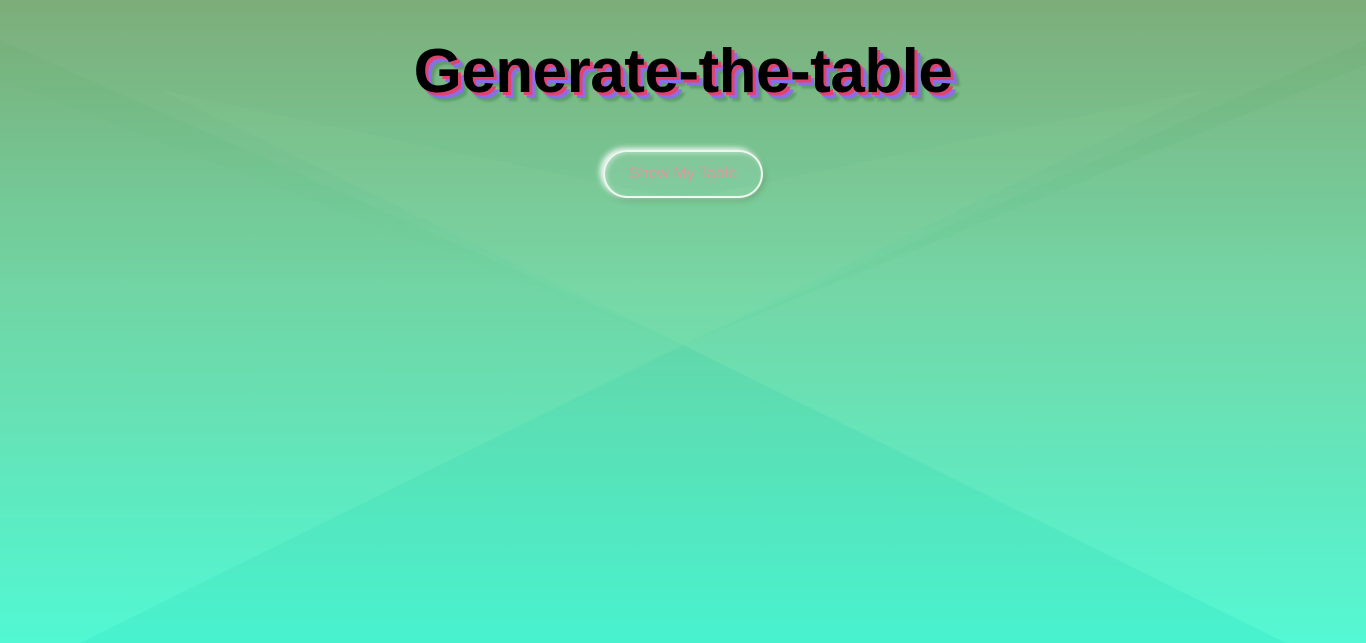 Image resolution: width=1366 pixels, height=643 pixels. I want to click on show-my-table-button: Show My Table, so click(683, 174).